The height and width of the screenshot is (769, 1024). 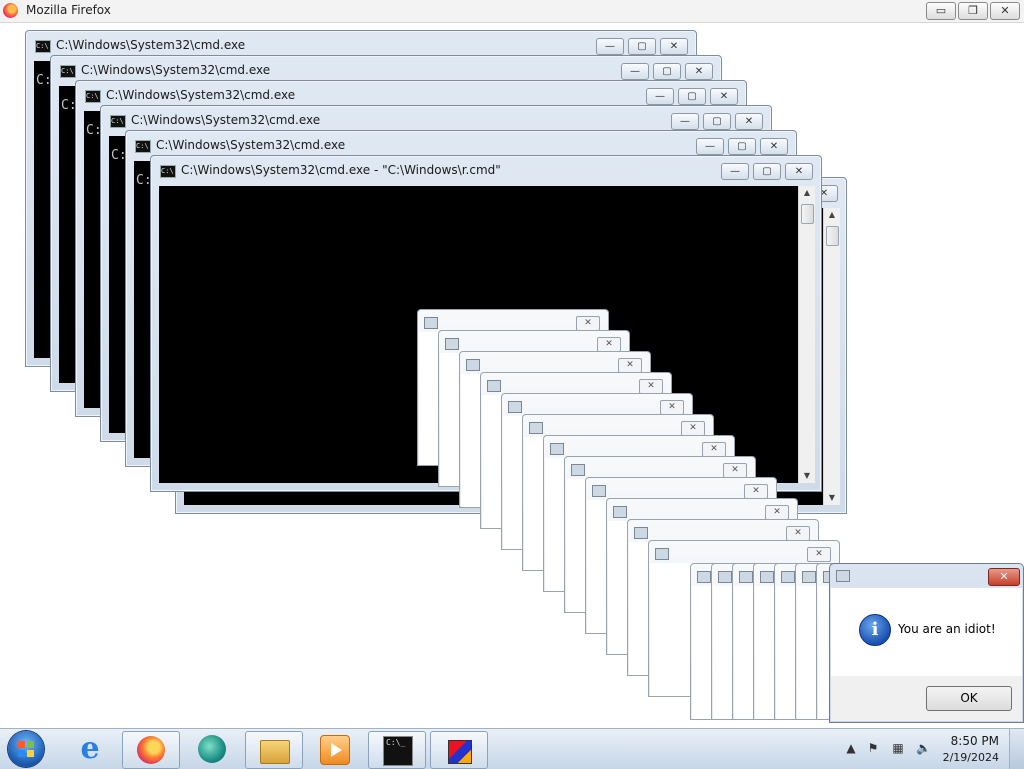 What do you see at coordinates (873, 748) in the screenshot?
I see `action-center-flag-icon: ⚑` at bounding box center [873, 748].